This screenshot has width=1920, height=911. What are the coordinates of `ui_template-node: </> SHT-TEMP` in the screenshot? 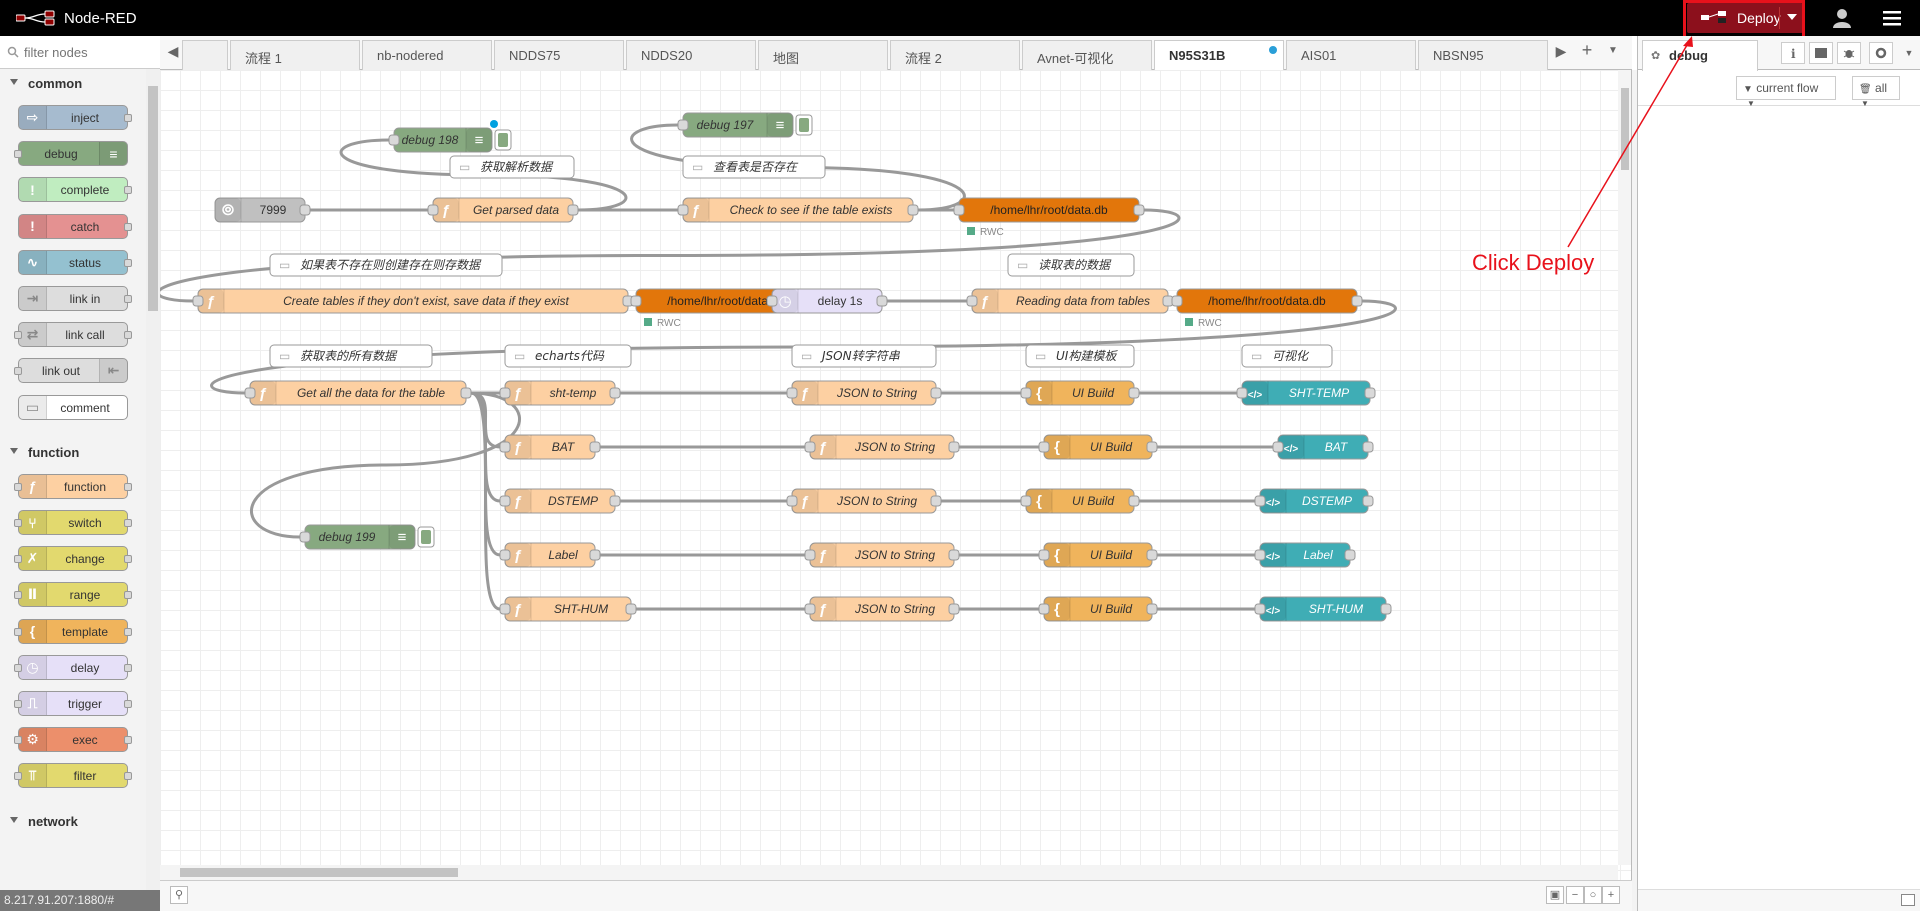 It's located at (1306, 393).